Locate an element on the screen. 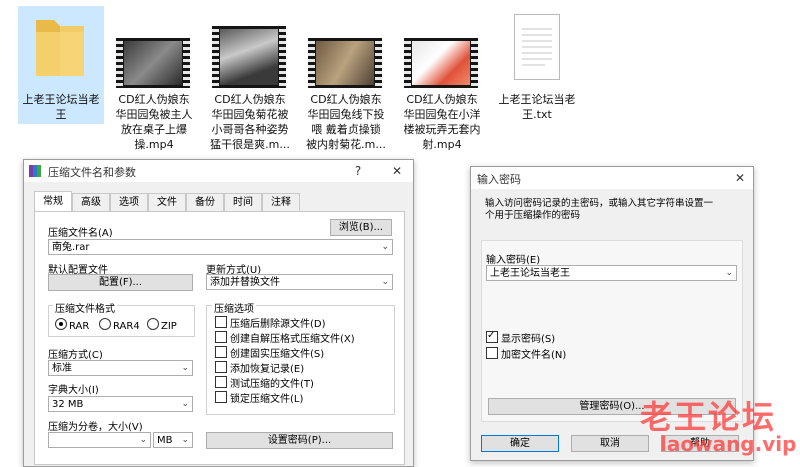 The width and height of the screenshot is (800, 467). winrar-icon is located at coordinates (35, 171).